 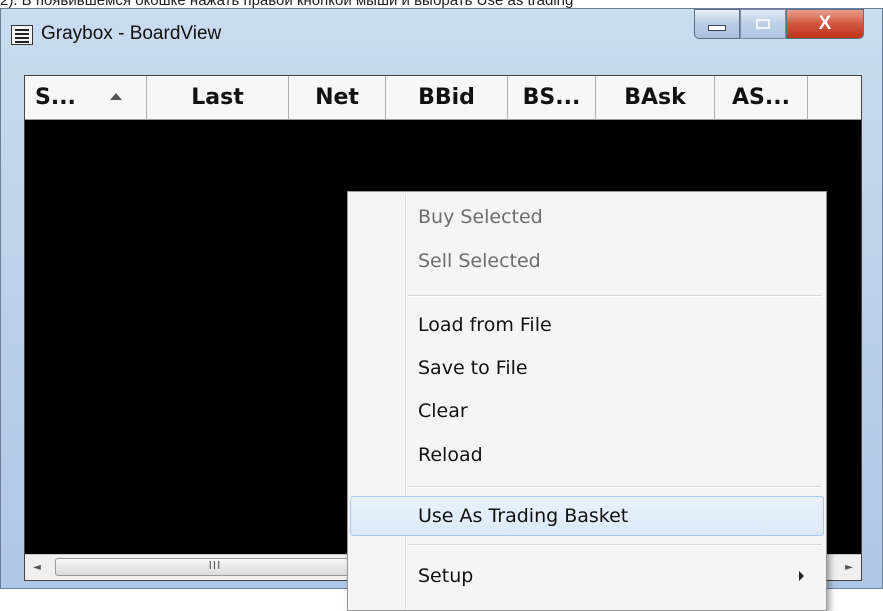 I want to click on menu-item-setup: Setup, so click(x=587, y=576).